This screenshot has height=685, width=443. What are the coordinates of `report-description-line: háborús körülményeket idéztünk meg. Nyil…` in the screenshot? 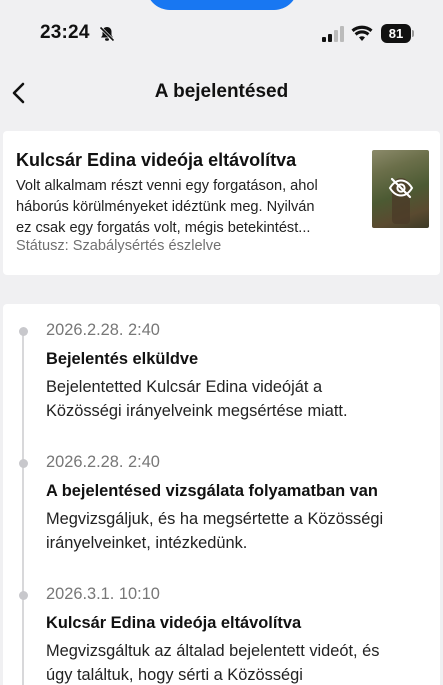 It's located at (165, 207).